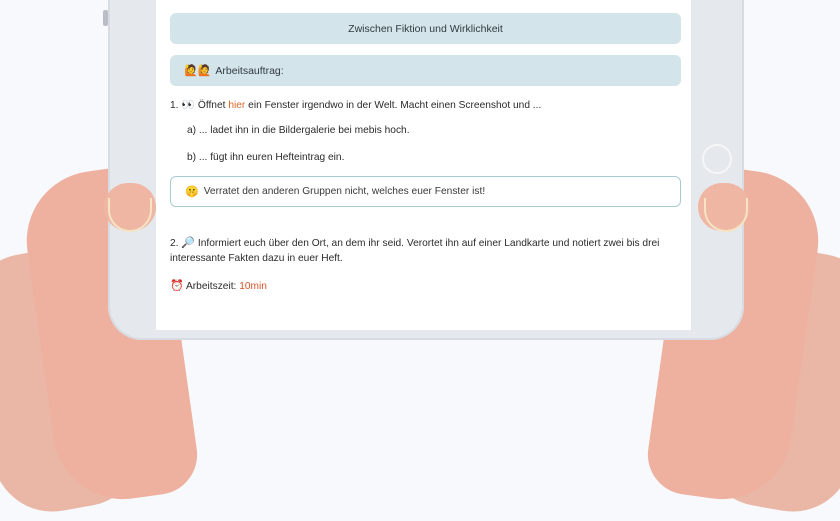  What do you see at coordinates (717, 159) in the screenshot?
I see `tablet-home-button` at bounding box center [717, 159].